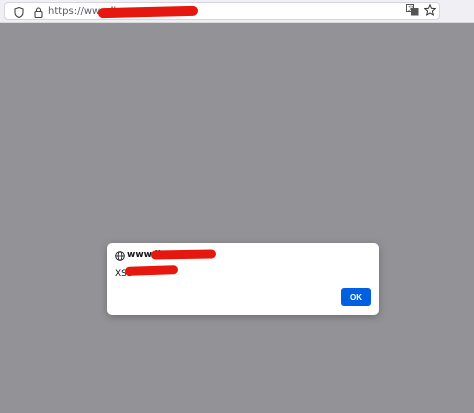 Image resolution: width=474 pixels, height=413 pixels. What do you see at coordinates (120, 256) in the screenshot?
I see `globe-icon` at bounding box center [120, 256].